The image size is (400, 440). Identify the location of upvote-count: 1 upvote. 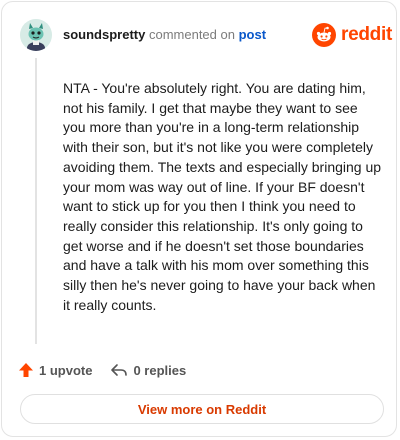
(66, 370).